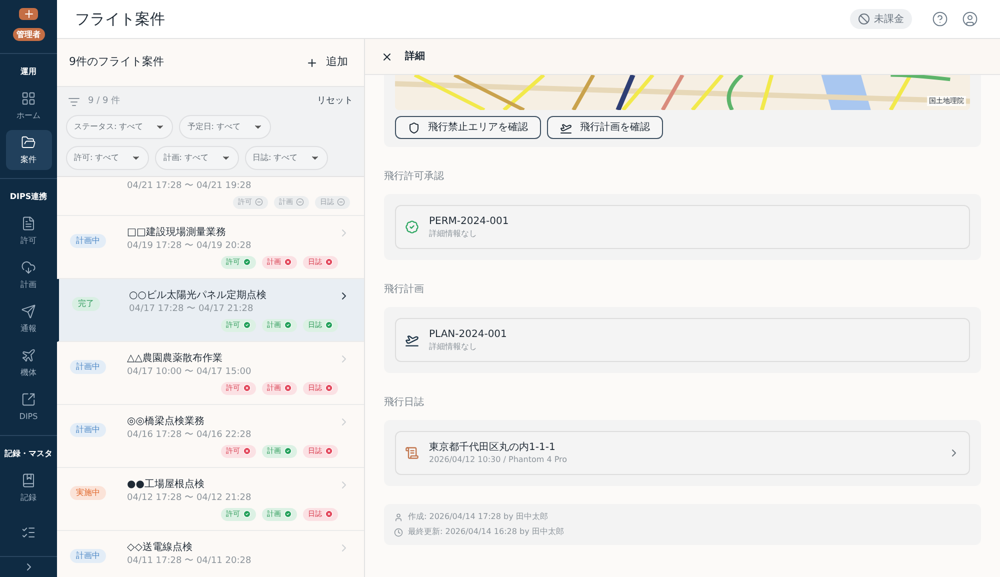  Describe the element at coordinates (682, 227) in the screenshot. I see `record-item: PERM-2024-001 詳細情報なし` at that location.